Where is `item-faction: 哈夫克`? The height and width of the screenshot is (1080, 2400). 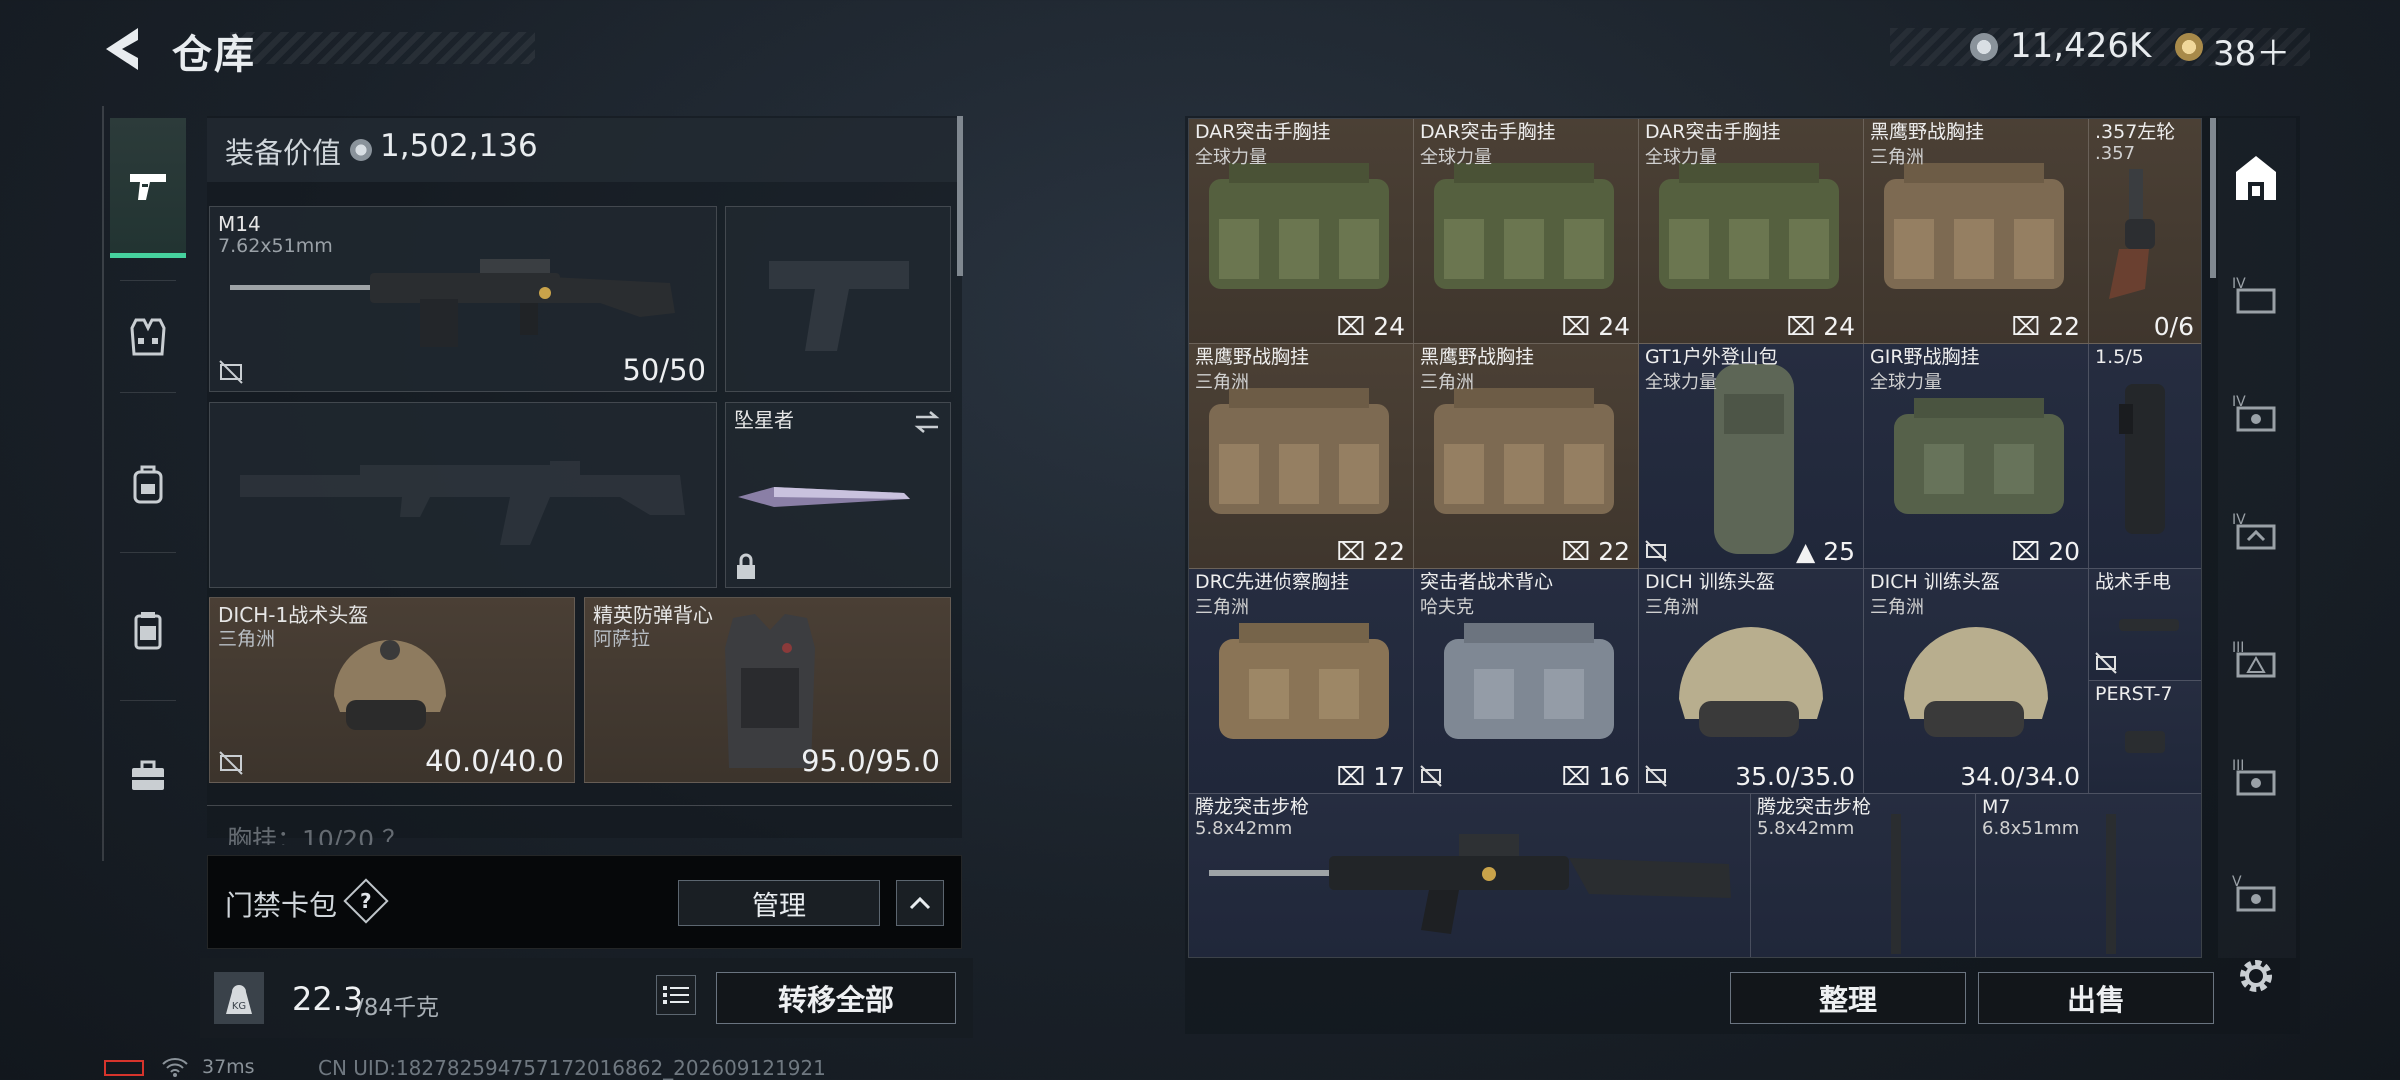 item-faction: 哈夫克 is located at coordinates (1447, 607).